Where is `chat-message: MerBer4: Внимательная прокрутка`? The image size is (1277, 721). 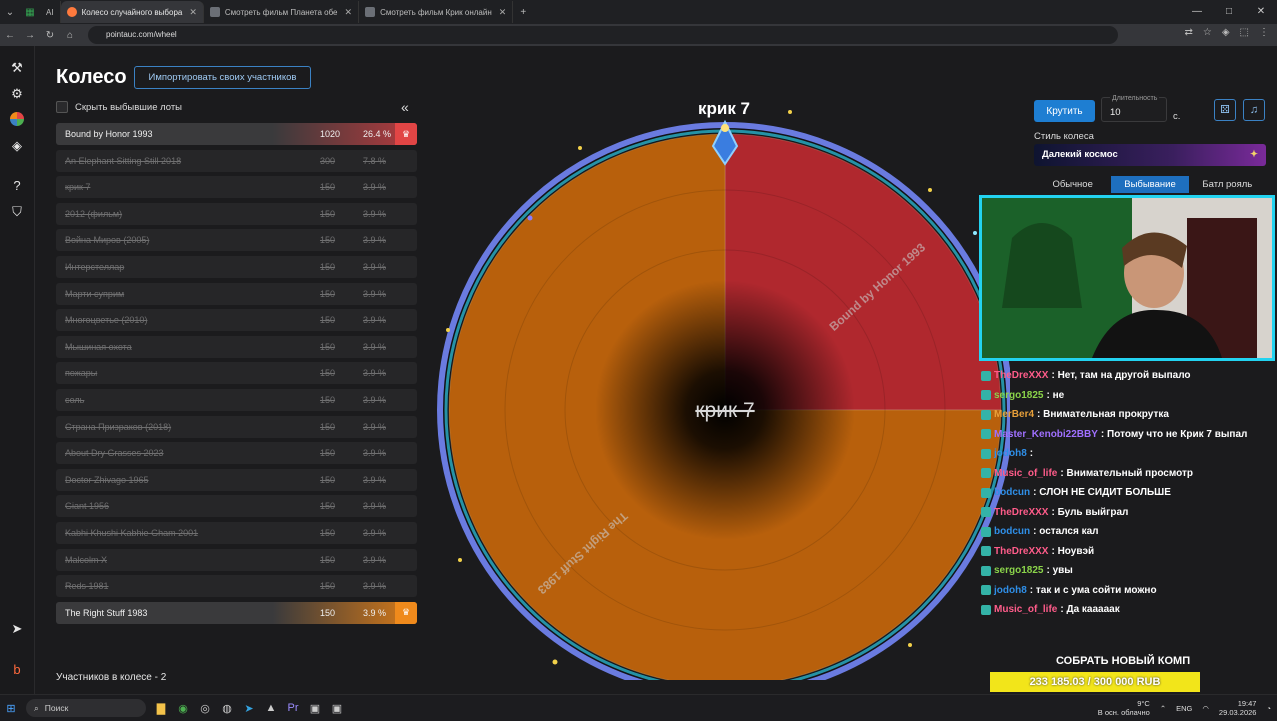 chat-message: MerBer4: Внимательная прокрутка is located at coordinates (1126, 415).